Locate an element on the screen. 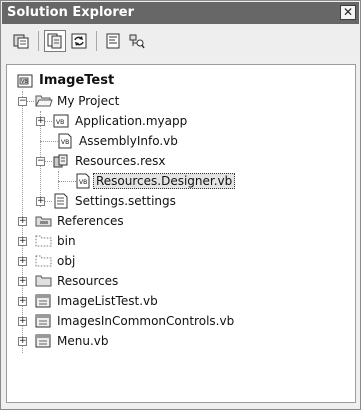  tree-item-label: Resources.Designer.vb is located at coordinates (164, 181).